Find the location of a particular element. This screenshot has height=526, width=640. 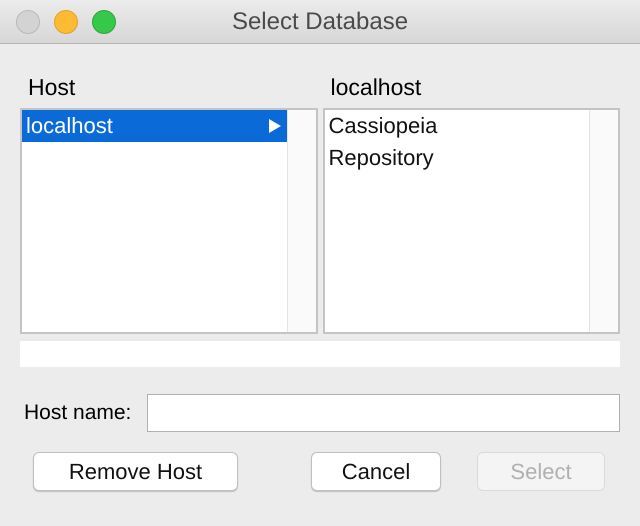

host-name-label: Host name: is located at coordinates (78, 413).